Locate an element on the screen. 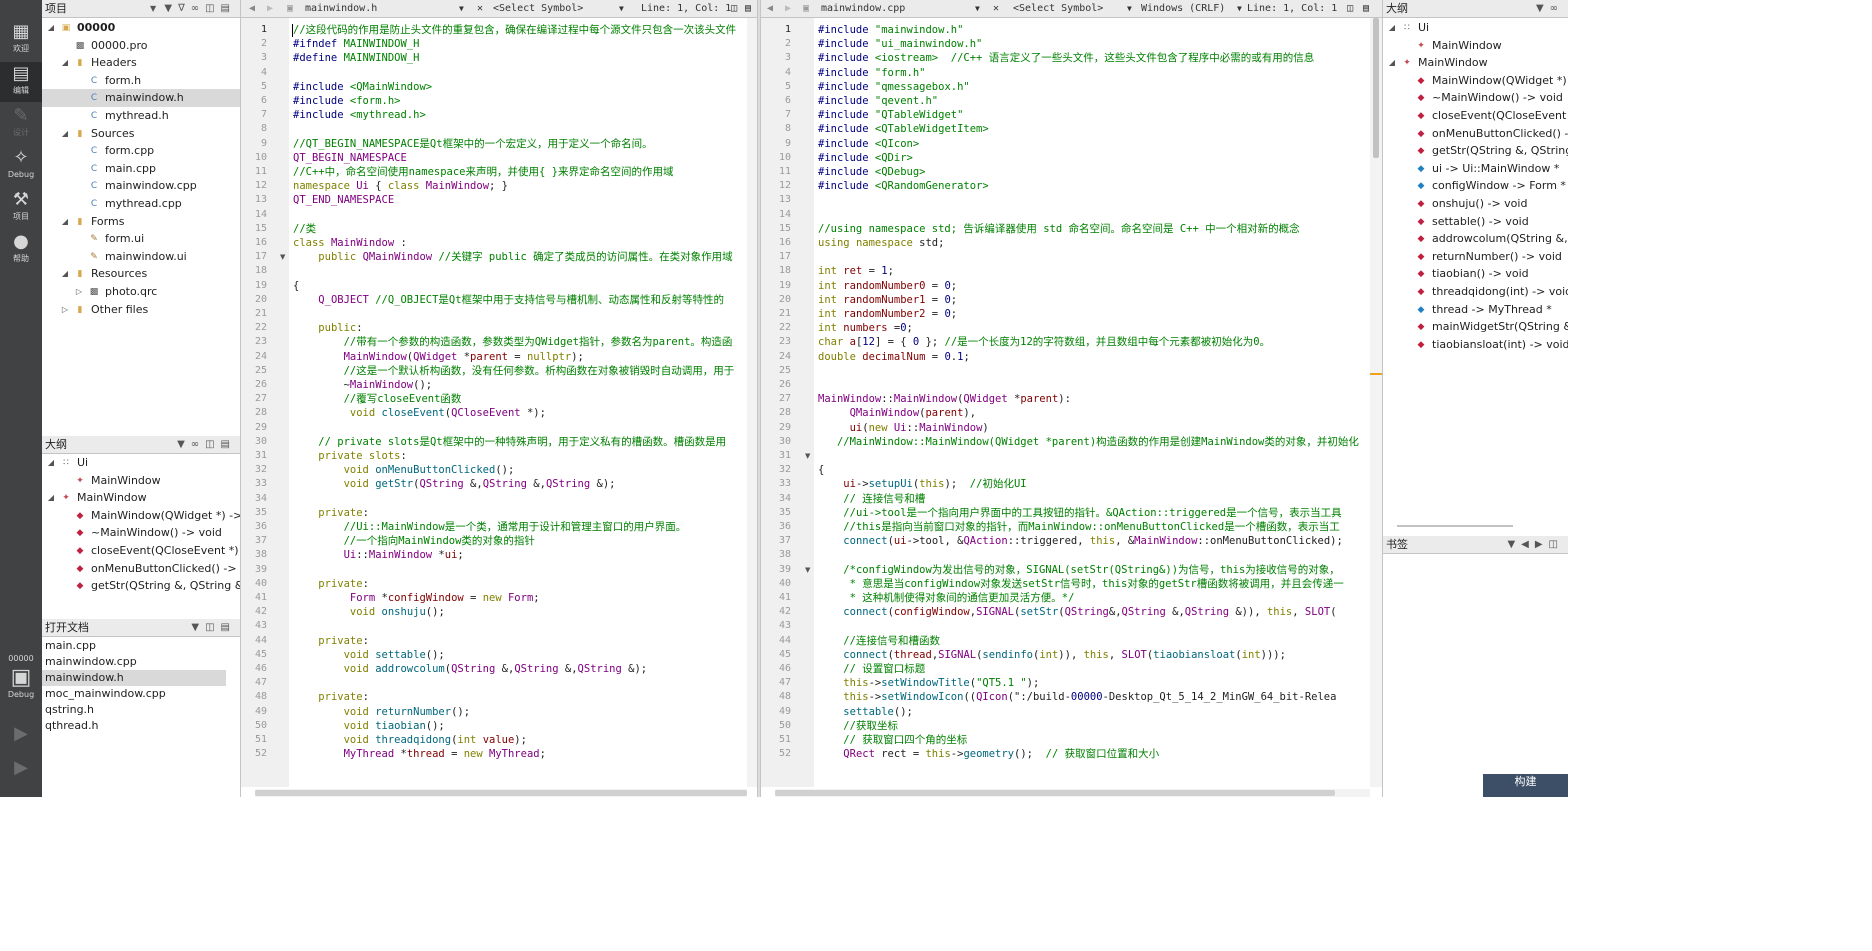 The width and height of the screenshot is (1872, 951). code-line: this->setWindowTitle("QT5.1 "); is located at coordinates (928, 683).